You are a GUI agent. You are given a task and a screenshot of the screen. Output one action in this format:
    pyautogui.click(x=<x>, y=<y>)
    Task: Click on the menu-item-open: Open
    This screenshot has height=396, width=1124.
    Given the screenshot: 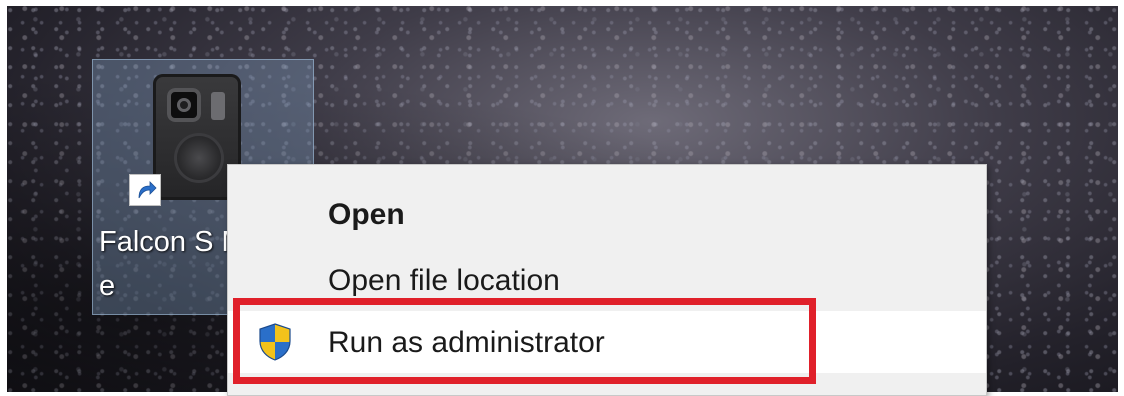 What is the action you would take?
    pyautogui.click(x=607, y=215)
    